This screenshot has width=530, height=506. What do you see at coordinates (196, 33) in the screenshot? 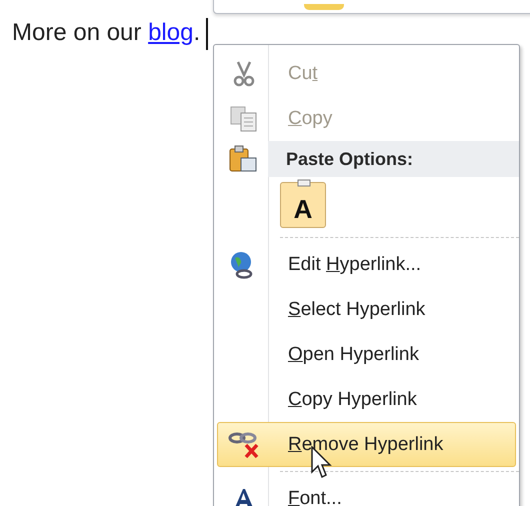
I see `document-text: .` at bounding box center [196, 33].